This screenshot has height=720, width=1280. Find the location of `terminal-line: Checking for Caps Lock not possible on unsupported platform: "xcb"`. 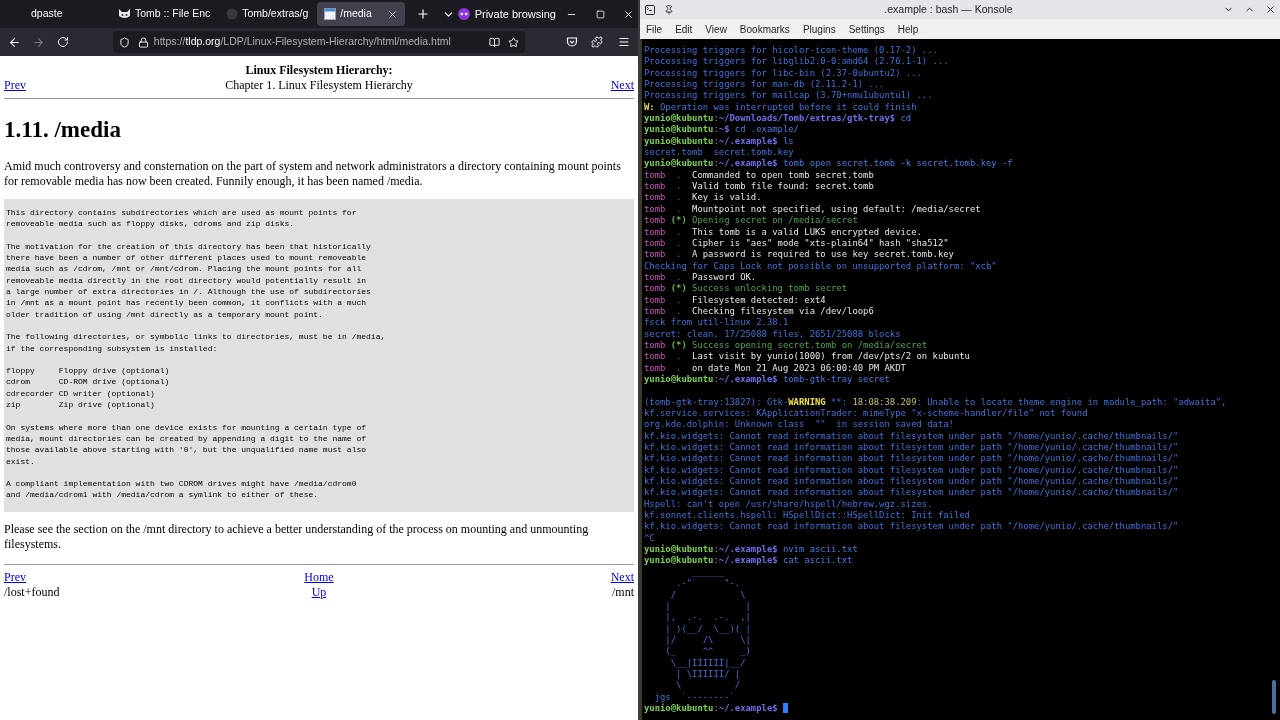

terminal-line: Checking for Caps Lock not possible on unsupported platform: "xcb" is located at coordinates (820, 266).